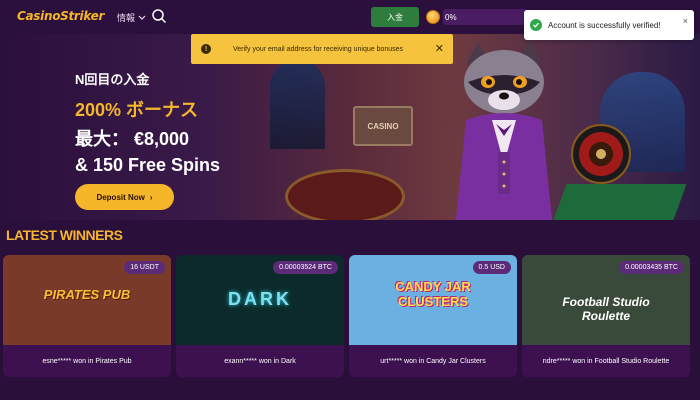 The width and height of the screenshot is (700, 400). I want to click on deposit-now-button: Deposit Now ›, so click(124, 197).